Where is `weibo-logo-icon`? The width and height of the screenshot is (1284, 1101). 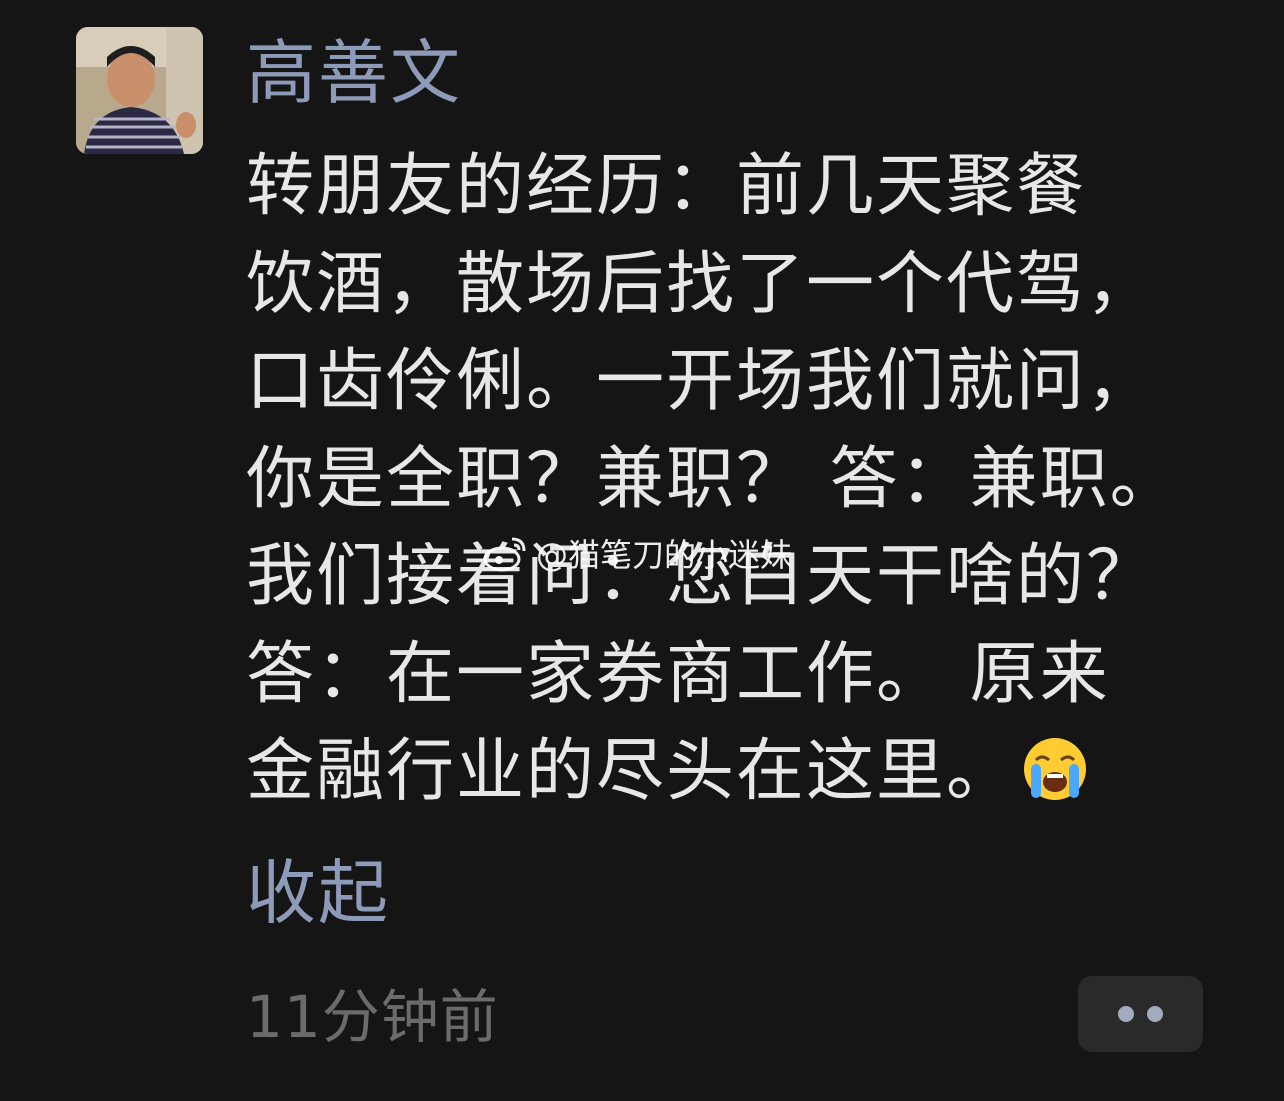 weibo-logo-icon is located at coordinates (504, 554).